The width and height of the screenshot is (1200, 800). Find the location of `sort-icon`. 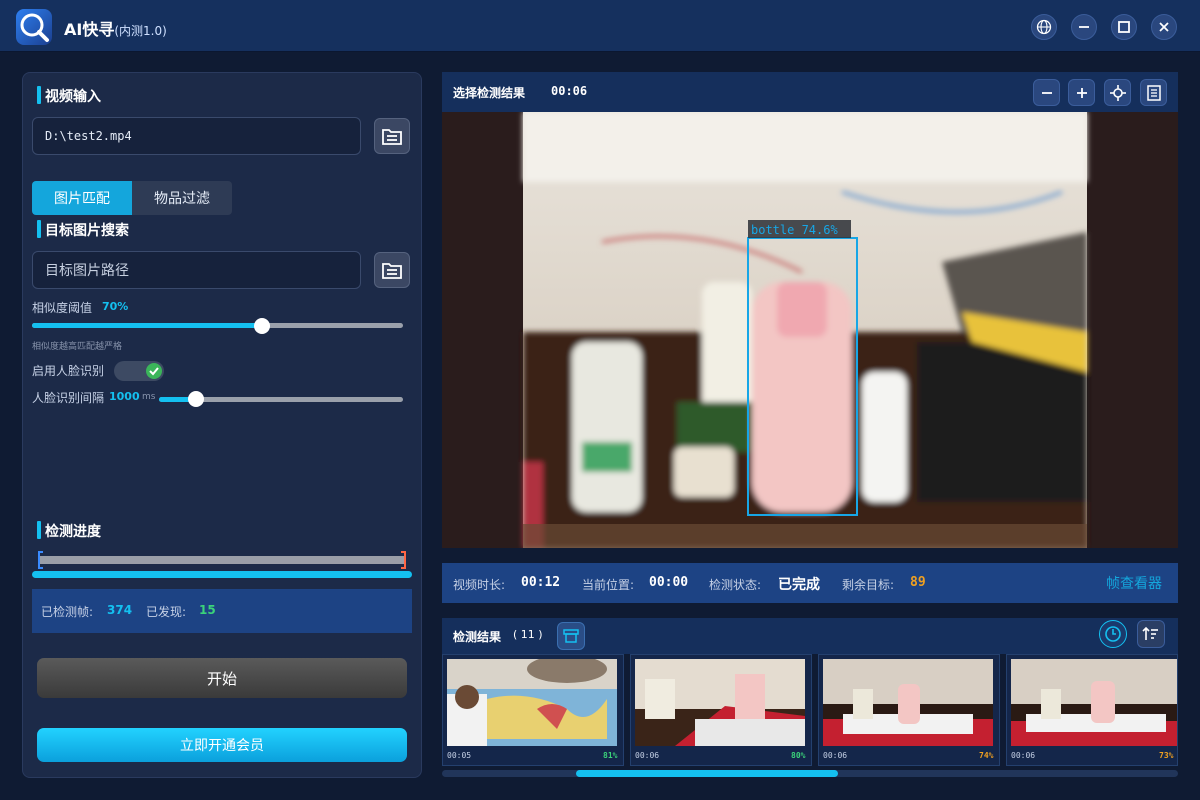

sort-icon is located at coordinates (1150, 633).